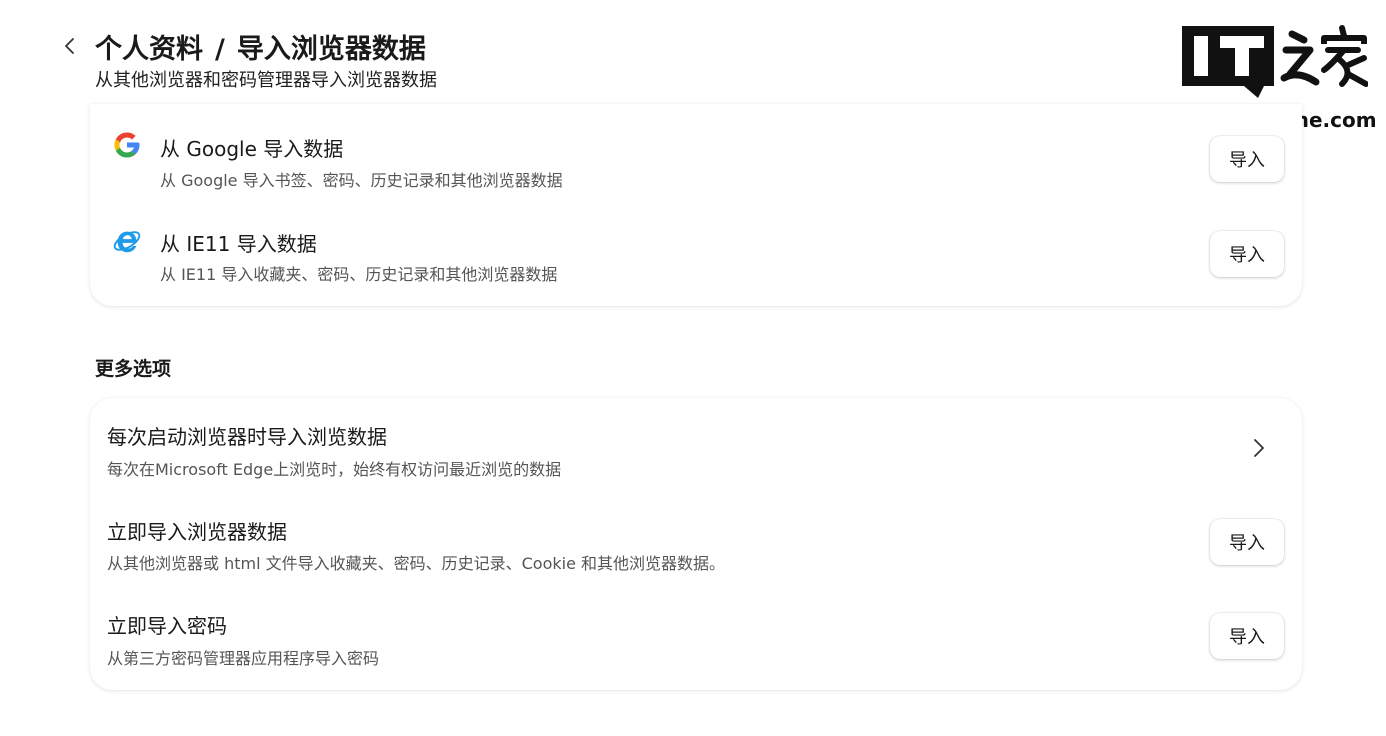  What do you see at coordinates (252, 149) in the screenshot?
I see `google-import-title: 从 Google 导入数据` at bounding box center [252, 149].